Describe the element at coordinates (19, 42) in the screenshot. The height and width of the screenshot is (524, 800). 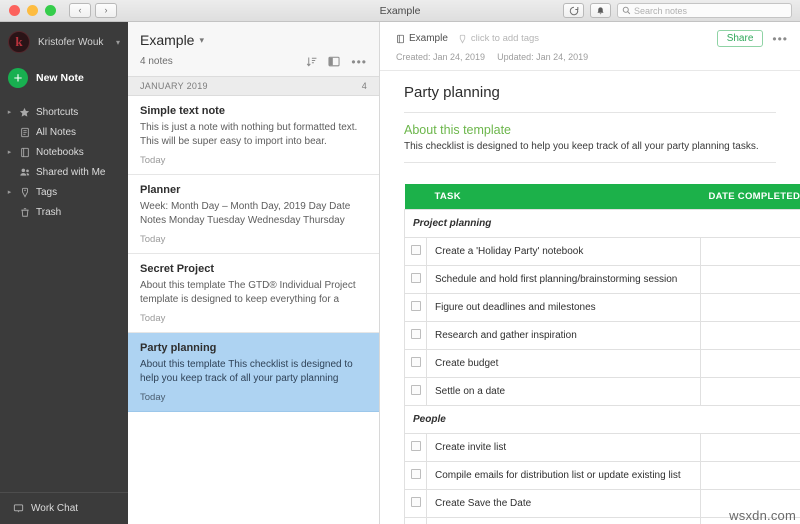
I see `avatar: k` at that location.